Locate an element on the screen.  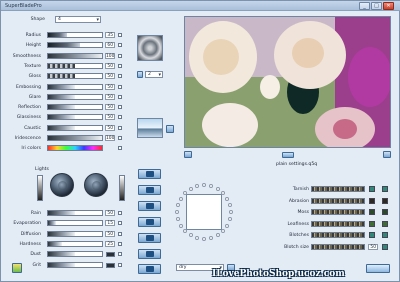
ok-button is located at coordinates (378, 268).